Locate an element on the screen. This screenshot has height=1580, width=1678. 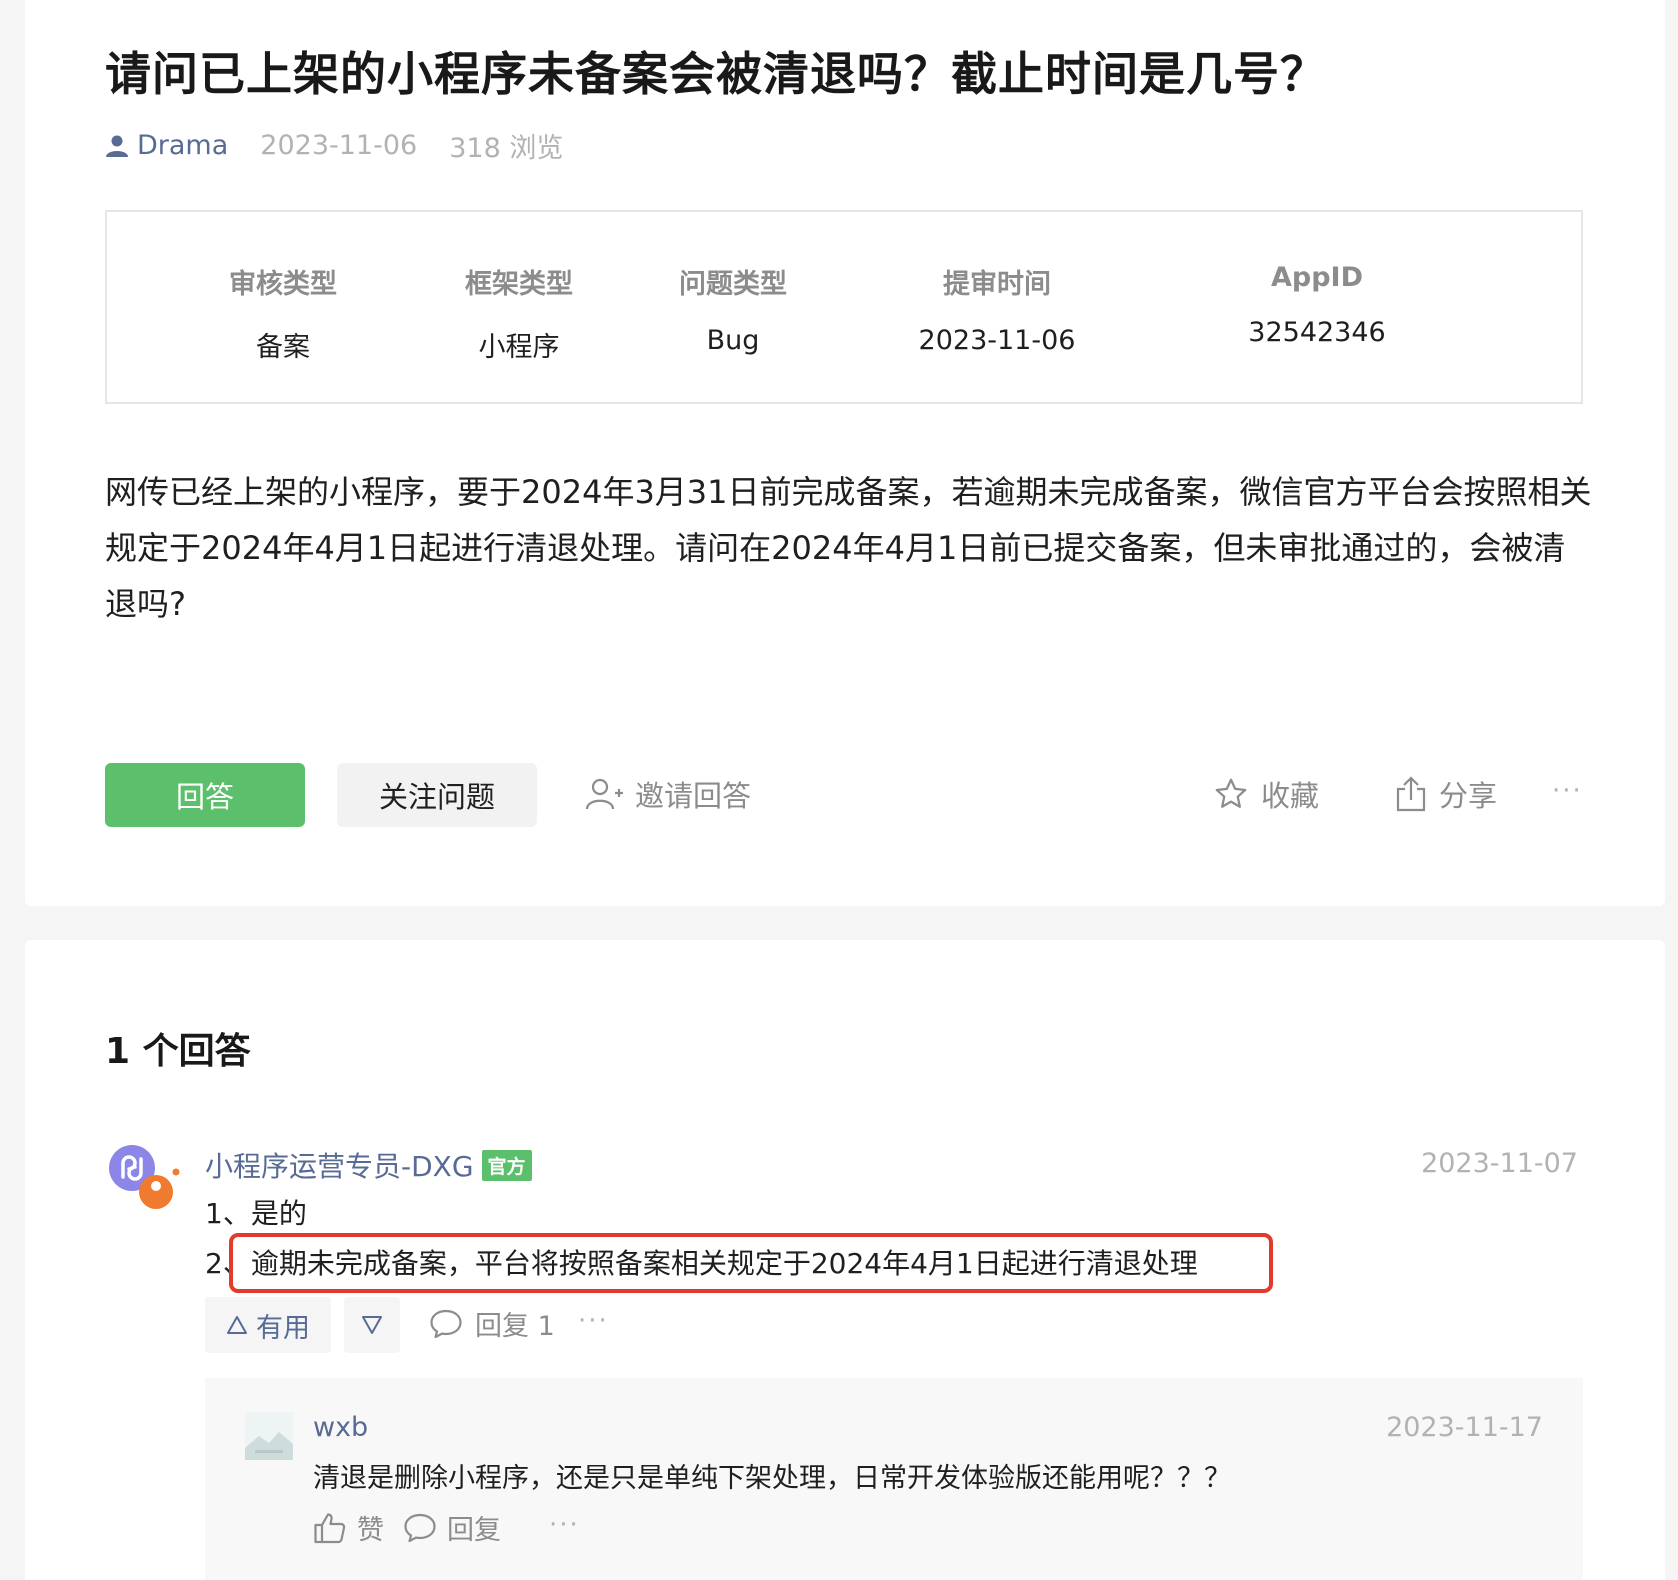
info-framework-type: 框架类型 小程序 is located at coordinates (519, 313).